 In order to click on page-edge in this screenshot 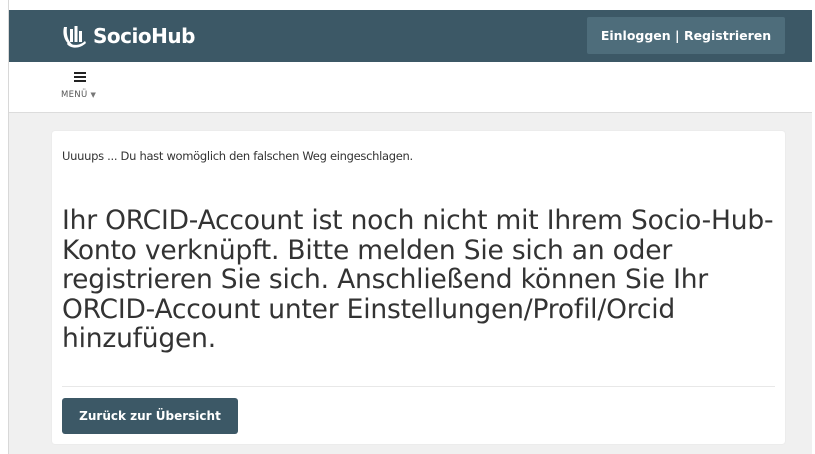, I will do `click(4, 227)`.